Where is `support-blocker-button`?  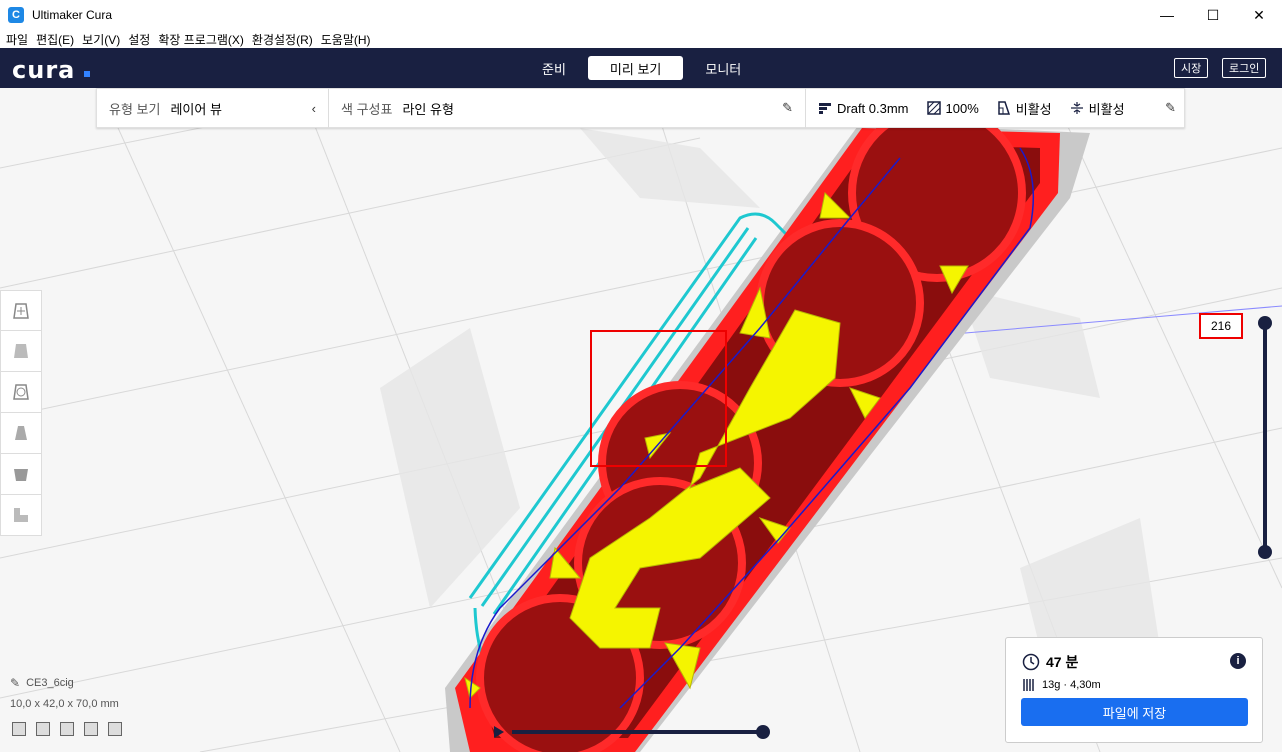 support-blocker-button is located at coordinates (21, 515).